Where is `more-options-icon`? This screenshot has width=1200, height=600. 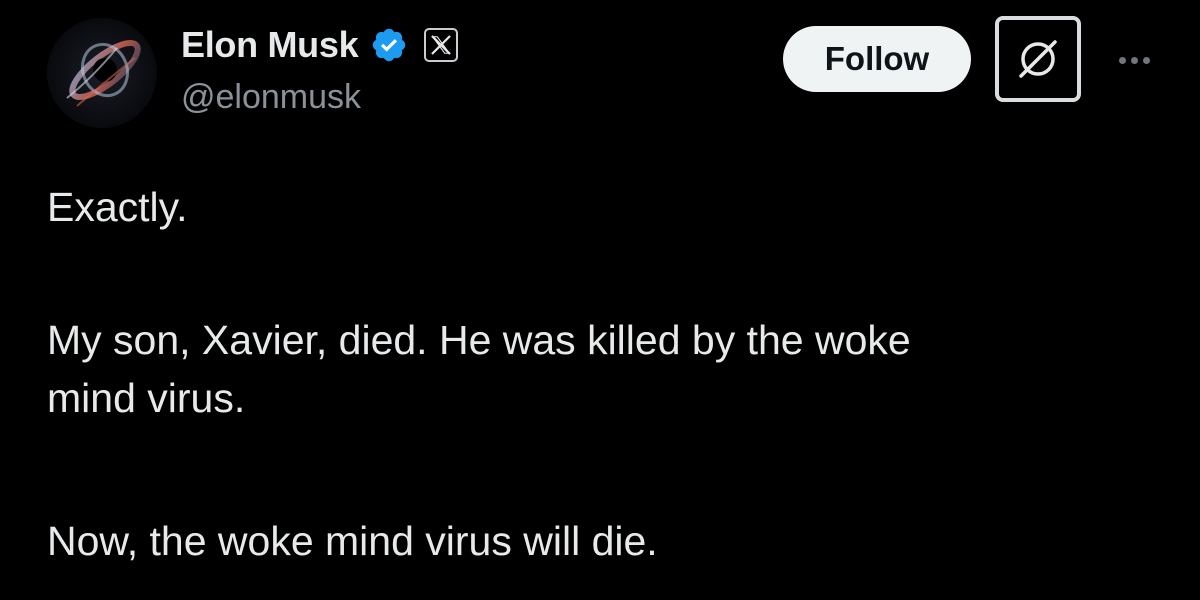 more-options-icon is located at coordinates (1122, 60).